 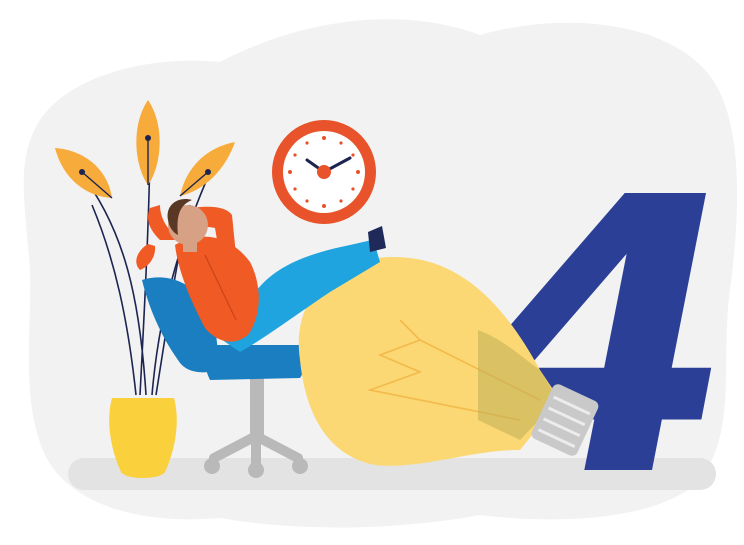 I want to click on clock-icon, so click(x=324, y=172).